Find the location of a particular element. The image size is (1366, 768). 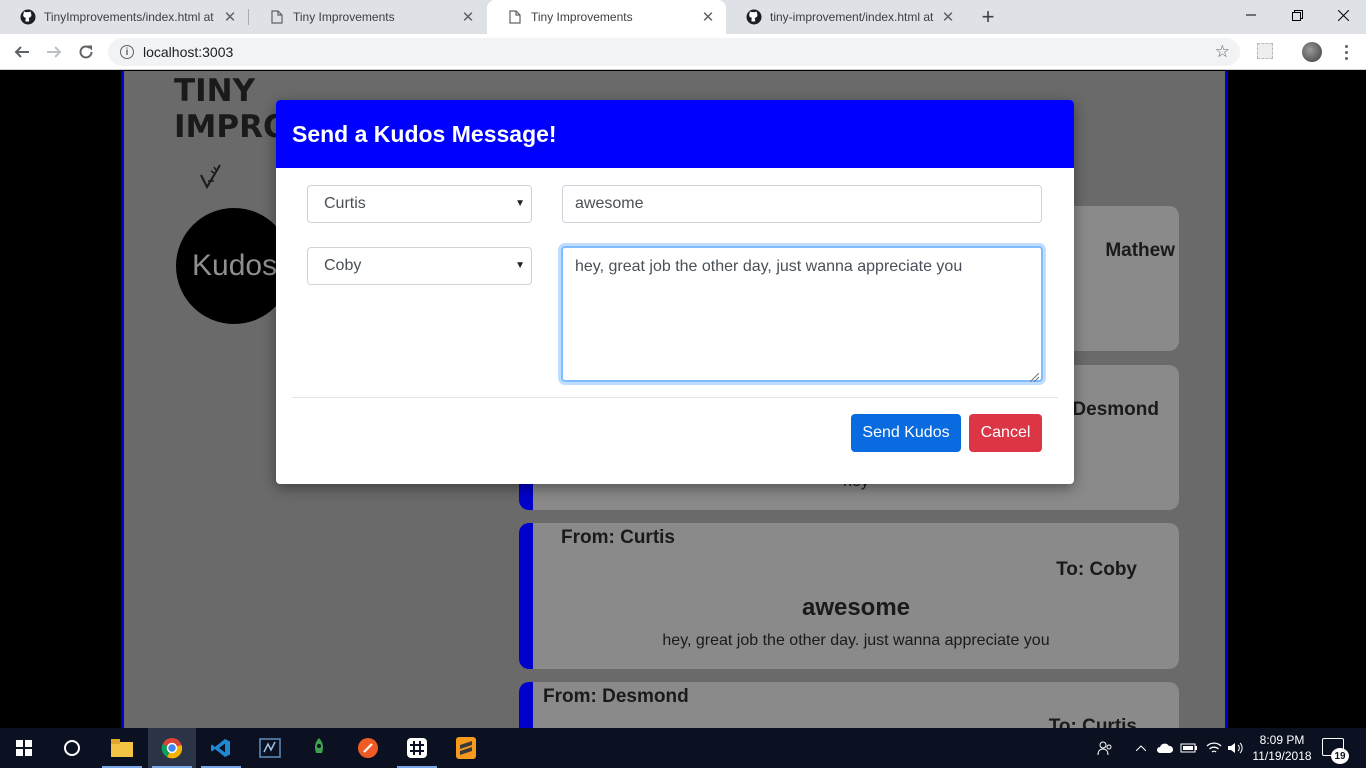

onedrive-cloud-icon is located at coordinates (1165, 748).